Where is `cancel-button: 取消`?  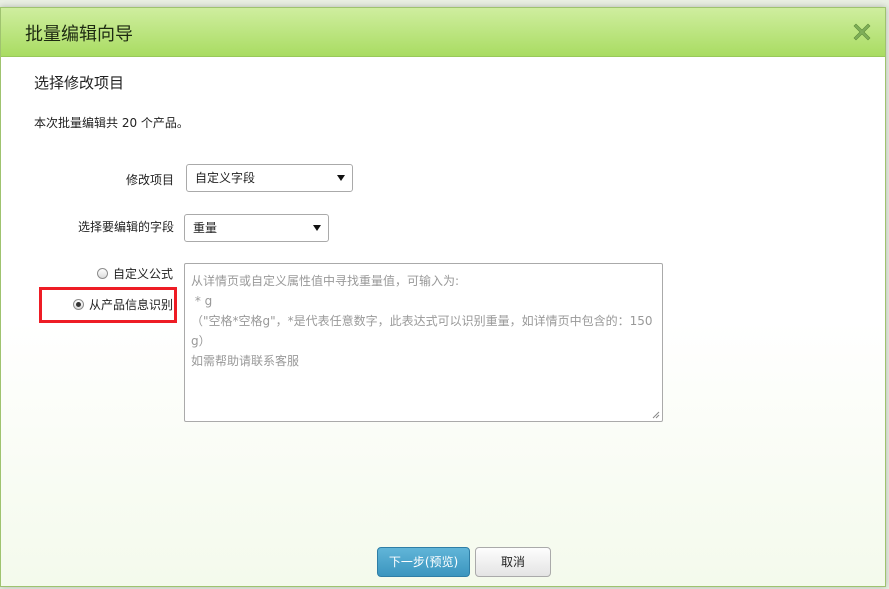
cancel-button: 取消 is located at coordinates (513, 562).